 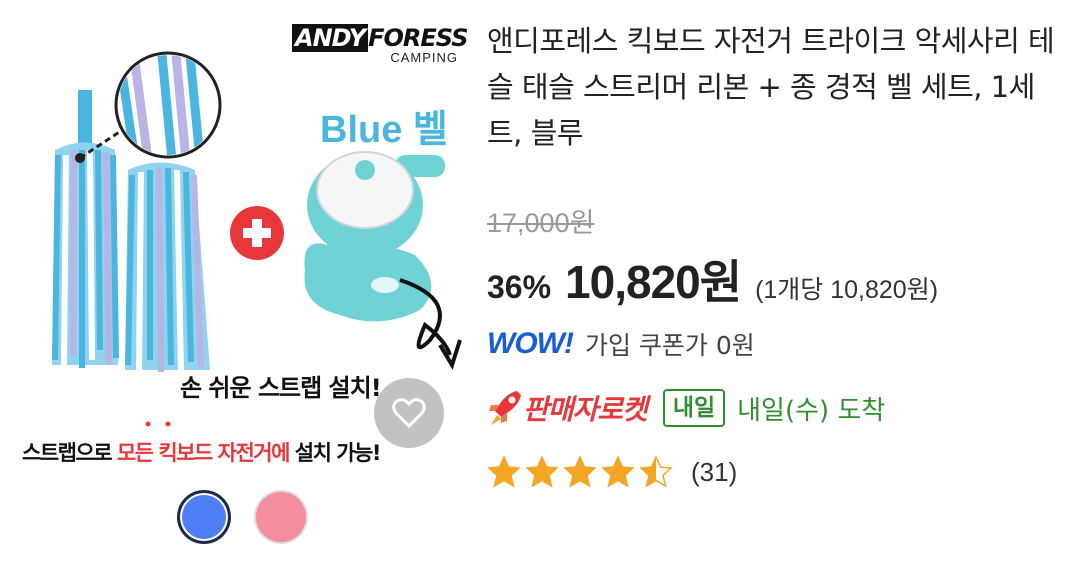 I want to click on wishlist-button, so click(x=409, y=413).